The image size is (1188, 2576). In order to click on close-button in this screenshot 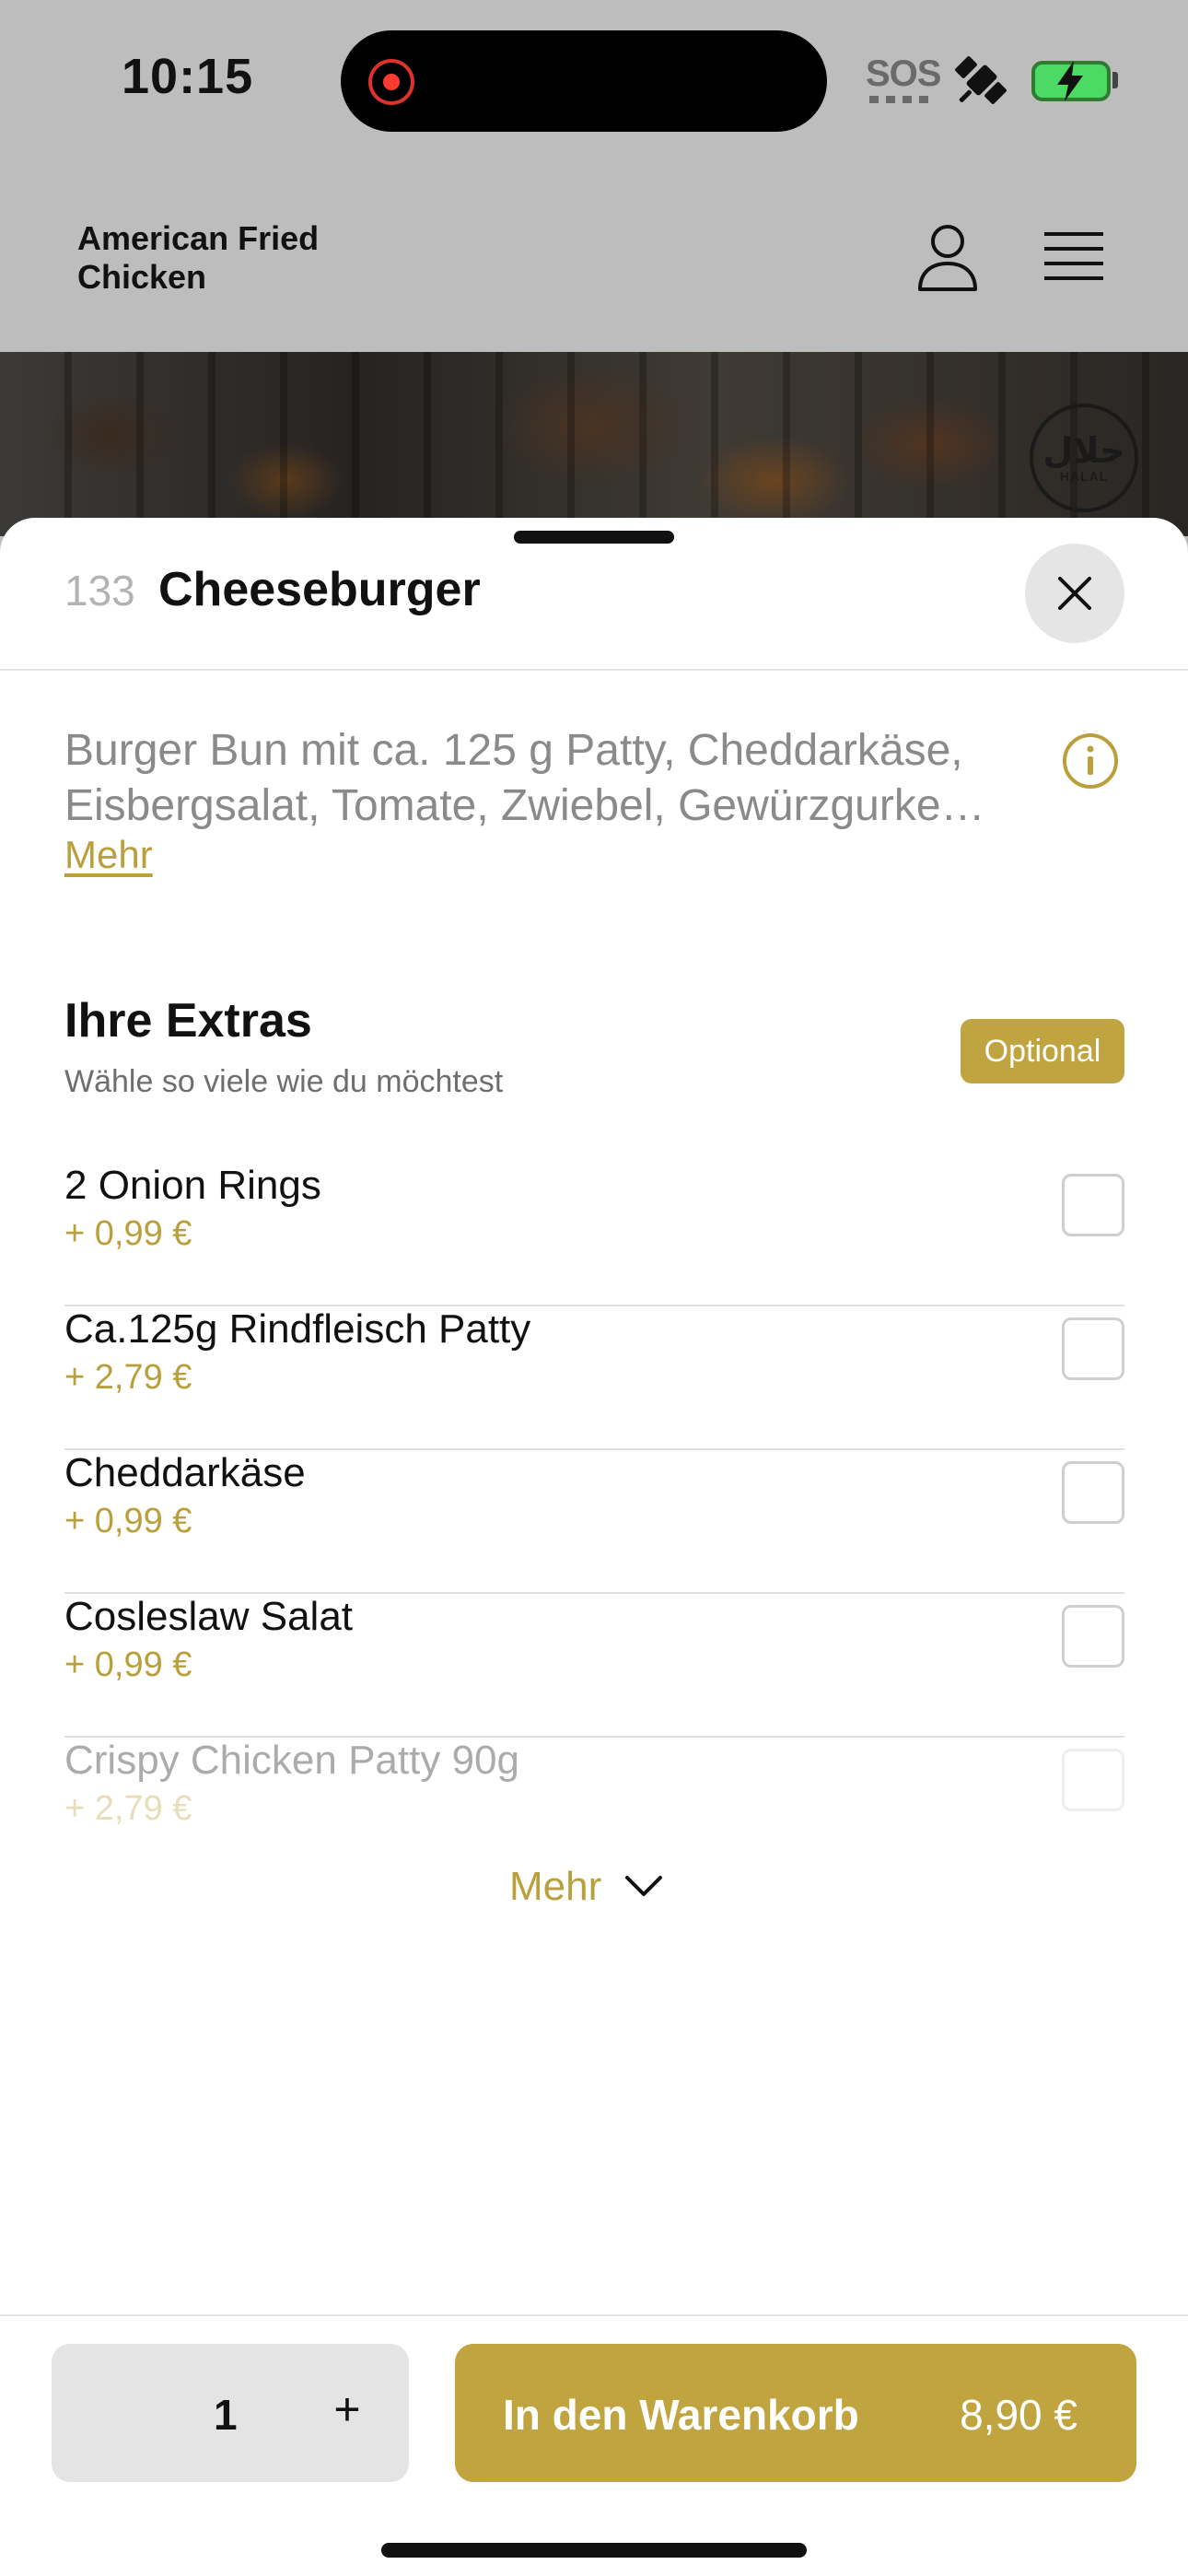, I will do `click(1074, 593)`.